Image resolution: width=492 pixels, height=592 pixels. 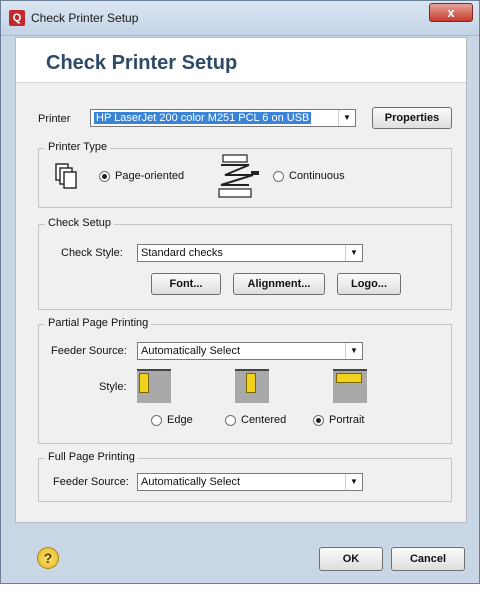 I want to click on full-feeder-value: Automatically Select, so click(x=191, y=482).